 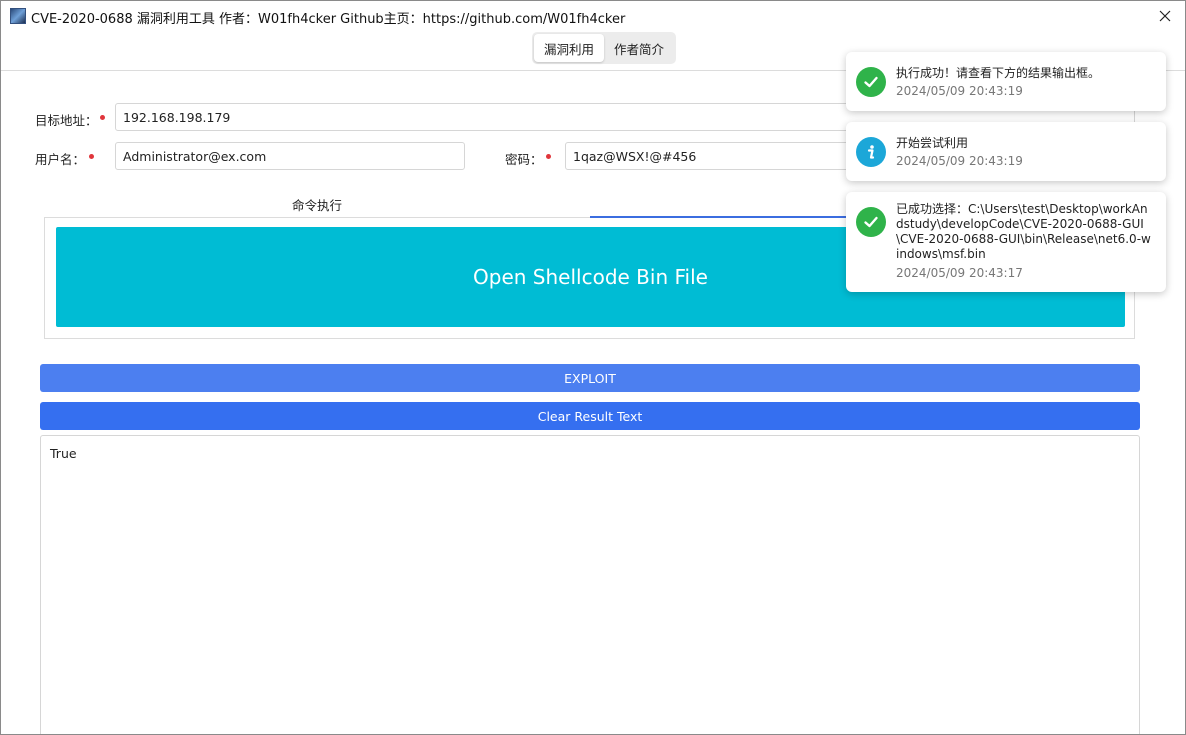 What do you see at coordinates (590, 416) in the screenshot?
I see `clear-result-button: Clear Result Text` at bounding box center [590, 416].